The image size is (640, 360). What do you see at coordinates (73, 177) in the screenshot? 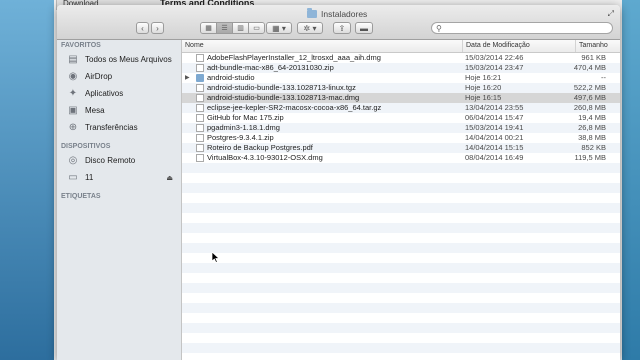
I see `drive-icon: ▭` at bounding box center [73, 177].